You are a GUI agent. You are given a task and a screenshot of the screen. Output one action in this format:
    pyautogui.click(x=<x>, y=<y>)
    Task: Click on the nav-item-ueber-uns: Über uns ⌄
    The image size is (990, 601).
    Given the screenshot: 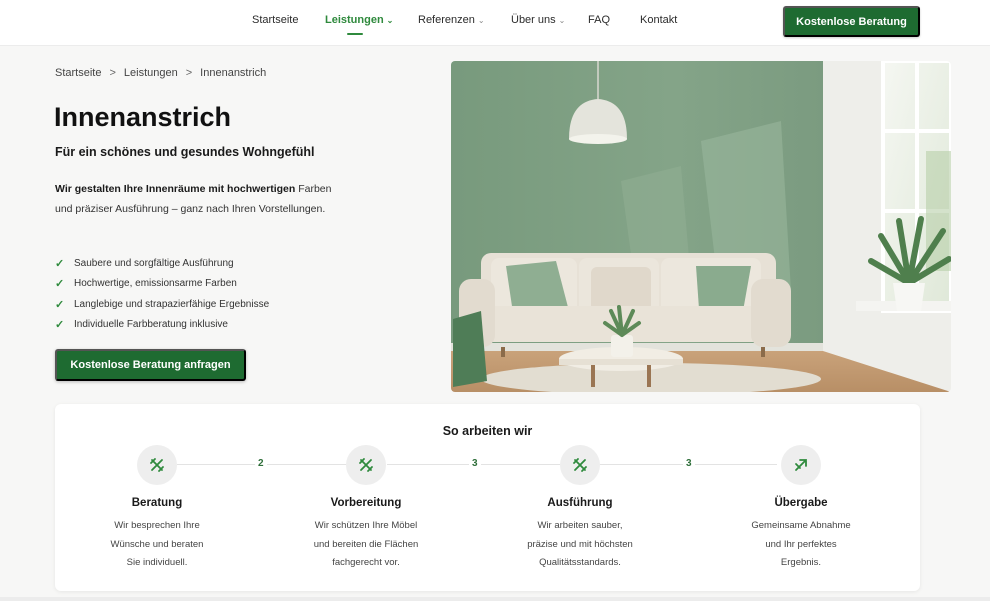 What is the action you would take?
    pyautogui.click(x=538, y=20)
    